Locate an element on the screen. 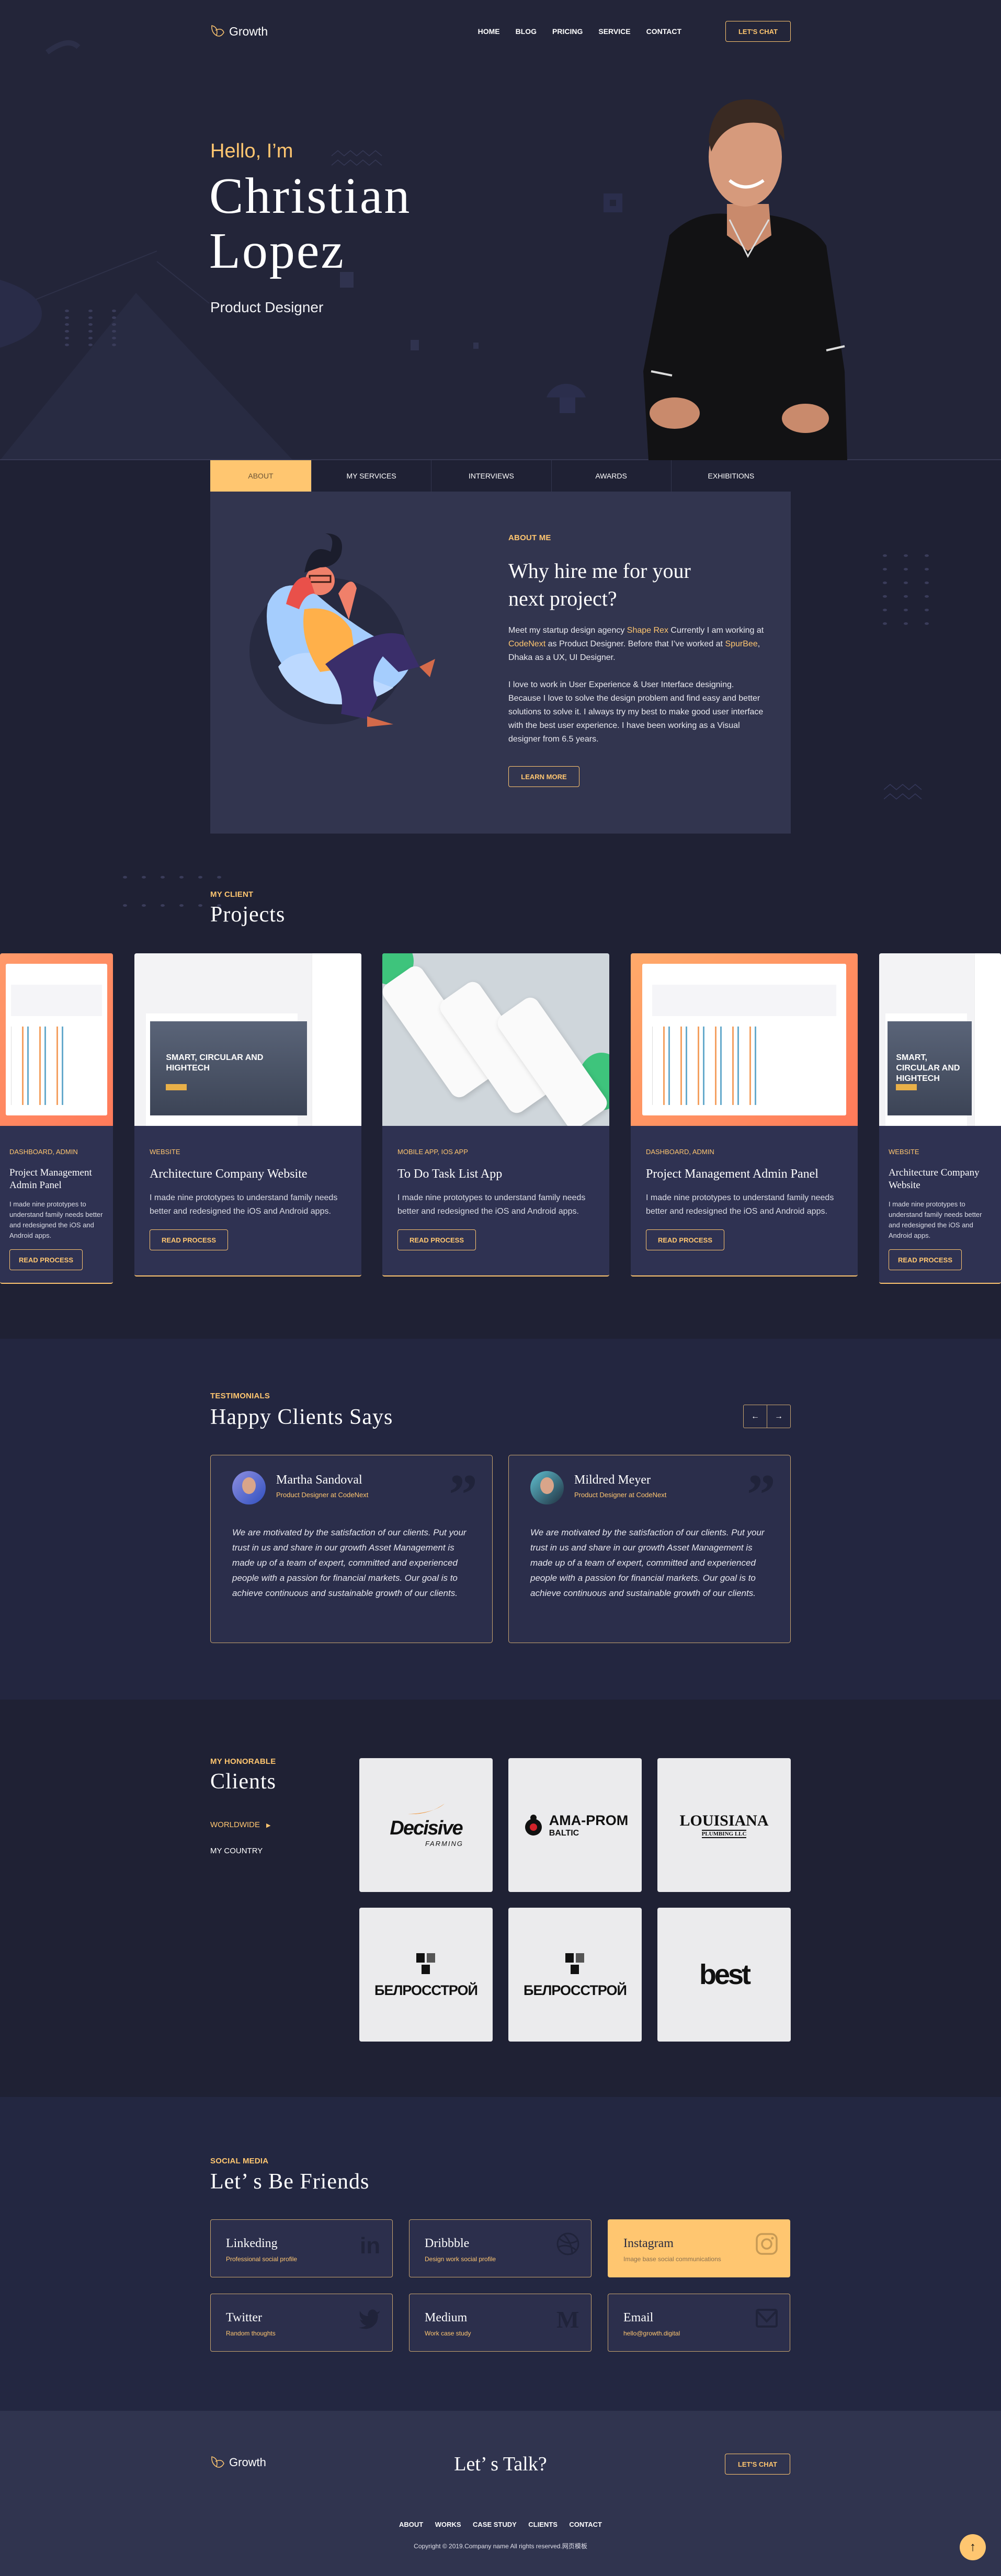 The width and height of the screenshot is (1001, 2576). brand-name: Growth is located at coordinates (248, 32).